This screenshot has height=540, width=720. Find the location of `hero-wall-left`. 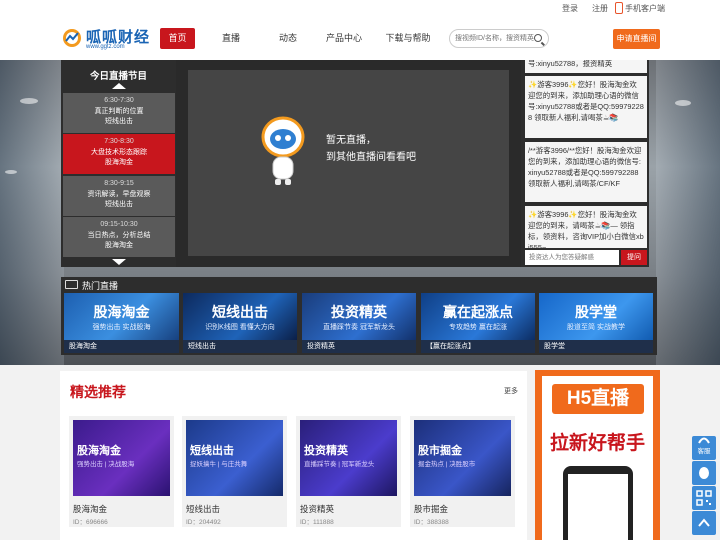

hero-wall-left is located at coordinates (32, 212).